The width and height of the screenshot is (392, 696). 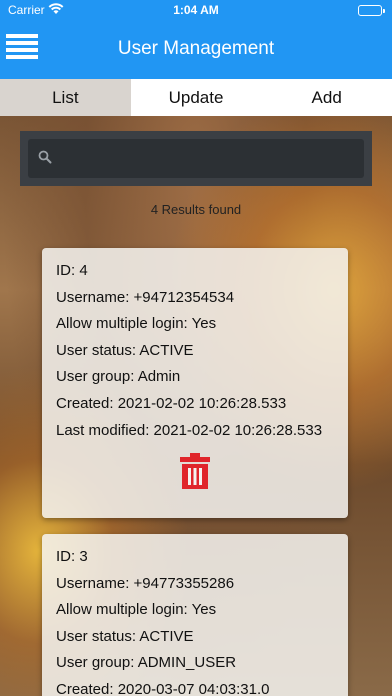 What do you see at coordinates (145, 583) in the screenshot?
I see `user-username: Username: +94773355286` at bounding box center [145, 583].